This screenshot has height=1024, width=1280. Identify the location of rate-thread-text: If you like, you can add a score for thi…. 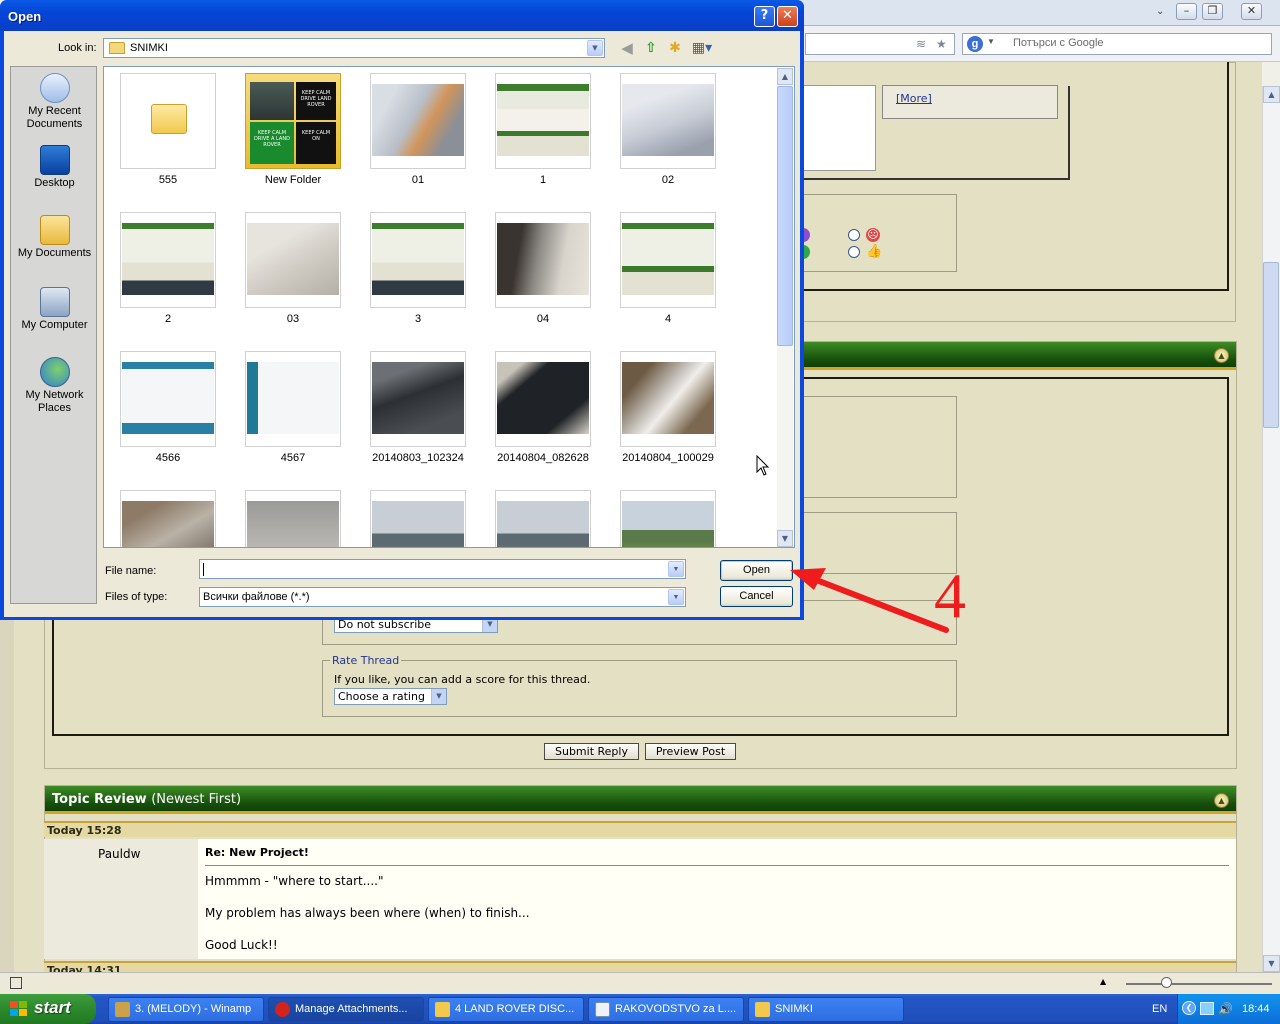
(462, 679).